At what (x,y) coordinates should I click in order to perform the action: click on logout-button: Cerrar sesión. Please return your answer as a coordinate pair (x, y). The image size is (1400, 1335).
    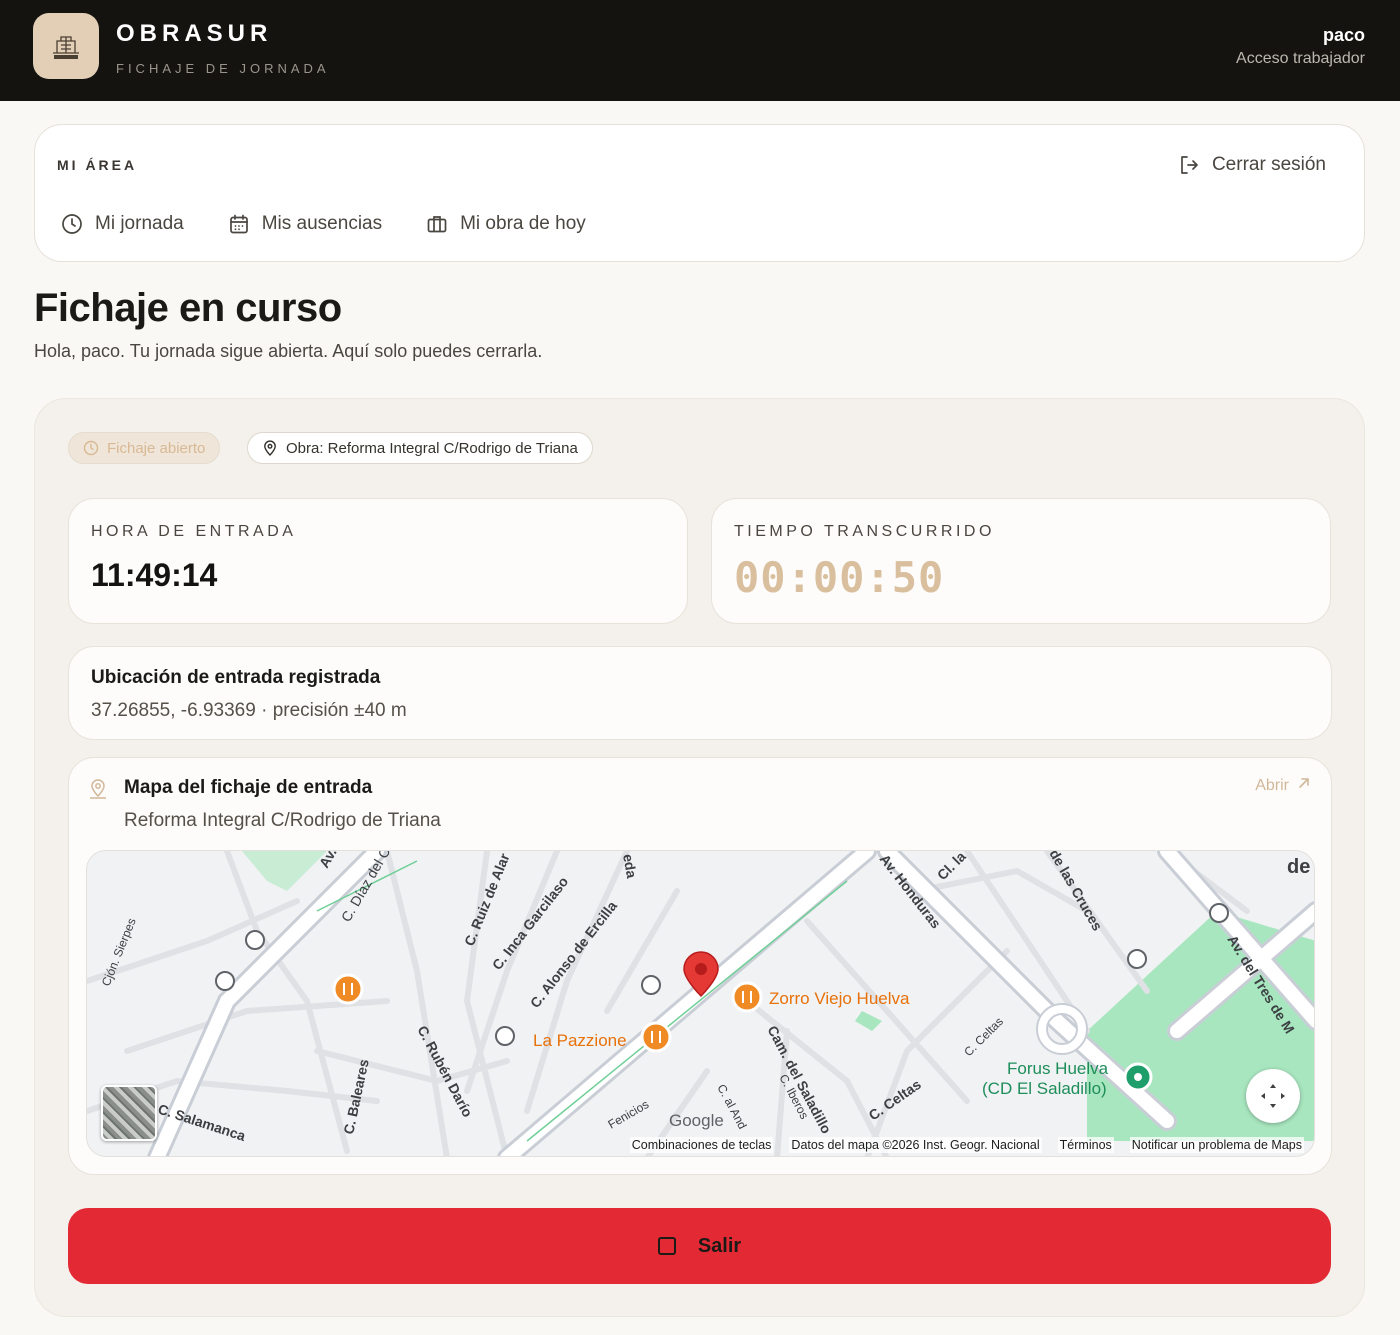
    Looking at the image, I should click on (1252, 165).